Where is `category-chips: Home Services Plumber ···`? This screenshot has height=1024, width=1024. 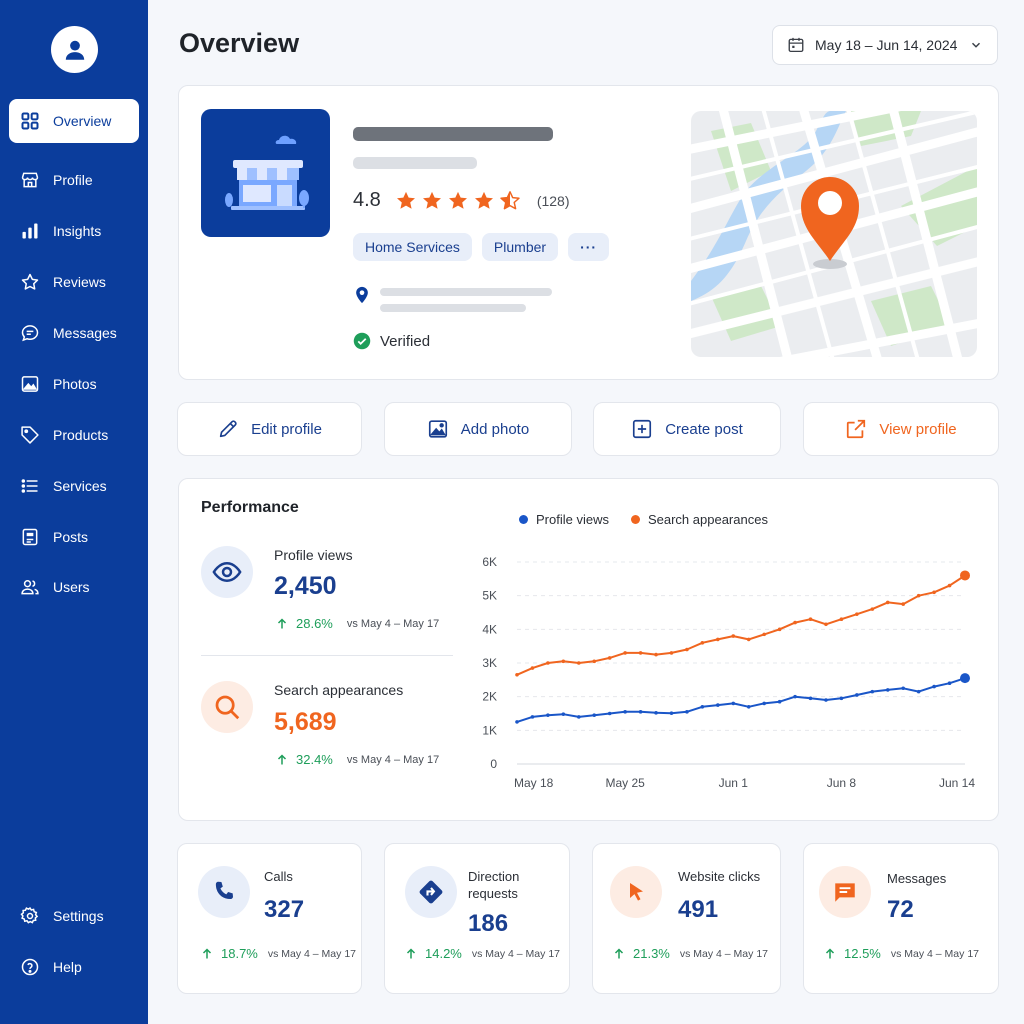
category-chips: Home Services Plumber ··· is located at coordinates (481, 247).